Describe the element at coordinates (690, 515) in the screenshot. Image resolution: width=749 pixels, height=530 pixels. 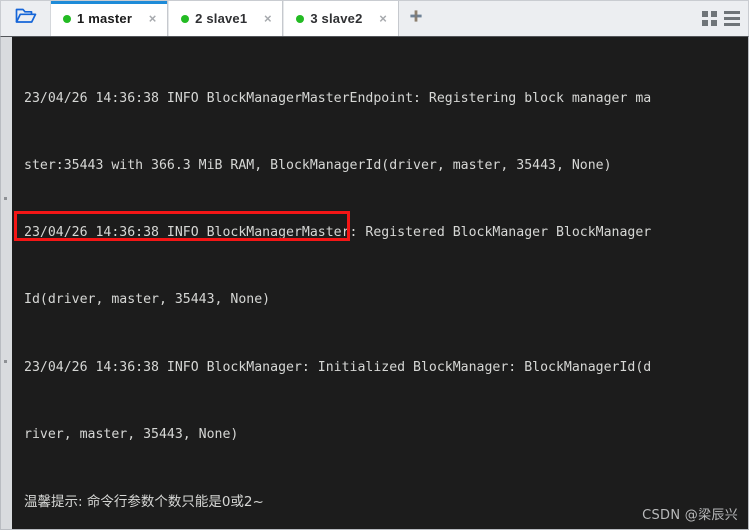
I see `watermark: CSDN @梁辰兴` at that location.